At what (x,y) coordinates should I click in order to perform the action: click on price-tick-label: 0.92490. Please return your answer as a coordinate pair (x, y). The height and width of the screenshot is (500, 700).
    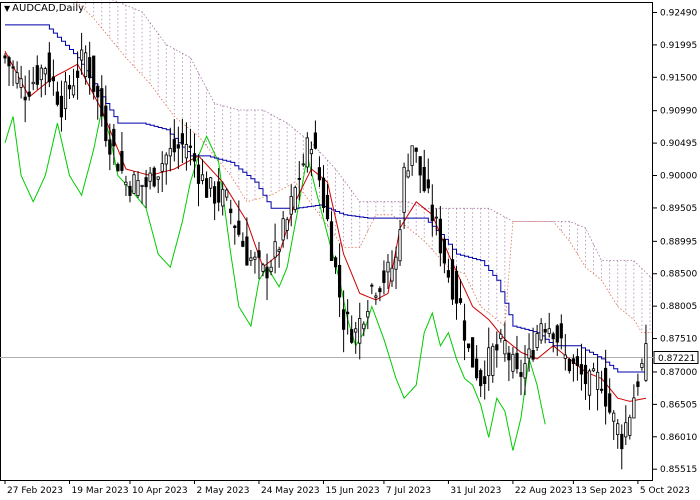
    Looking at the image, I should click on (678, 13).